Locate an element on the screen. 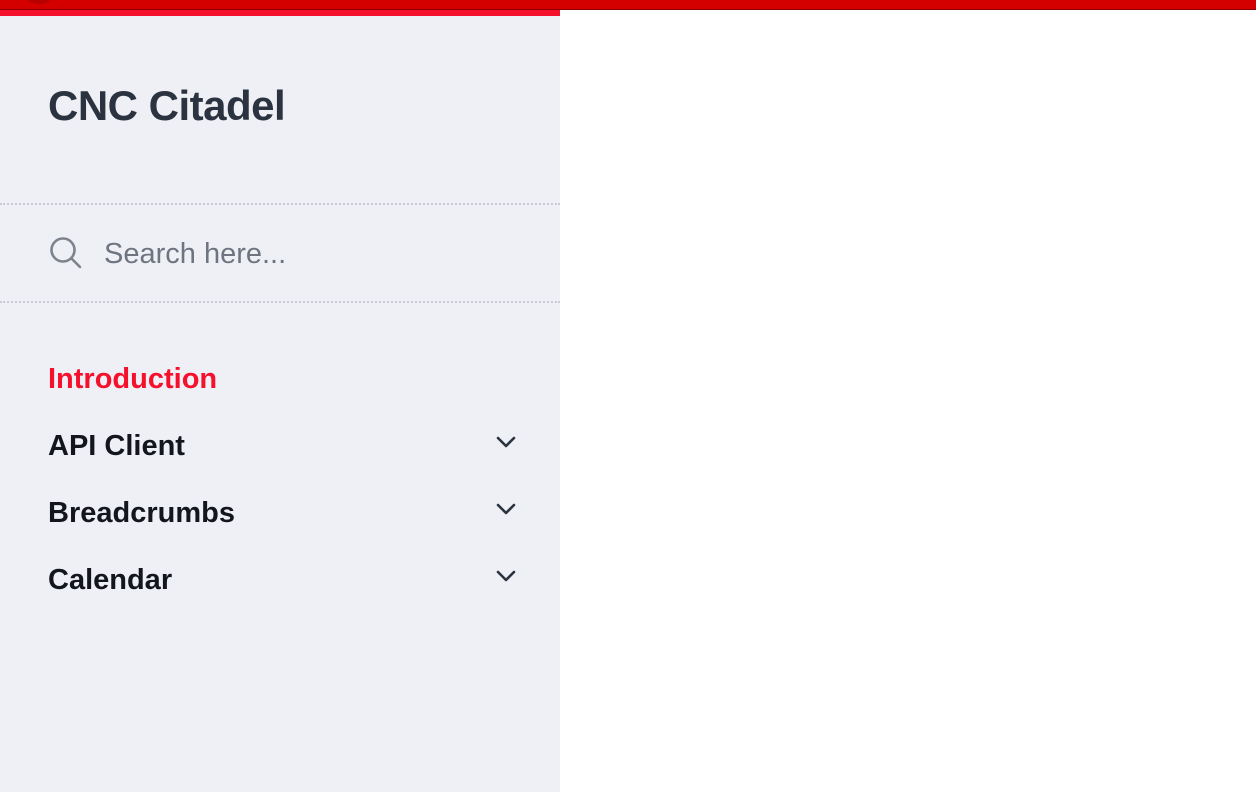 Image resolution: width=1256 pixels, height=792 pixels. sidebar-accent-bar is located at coordinates (280, 13).